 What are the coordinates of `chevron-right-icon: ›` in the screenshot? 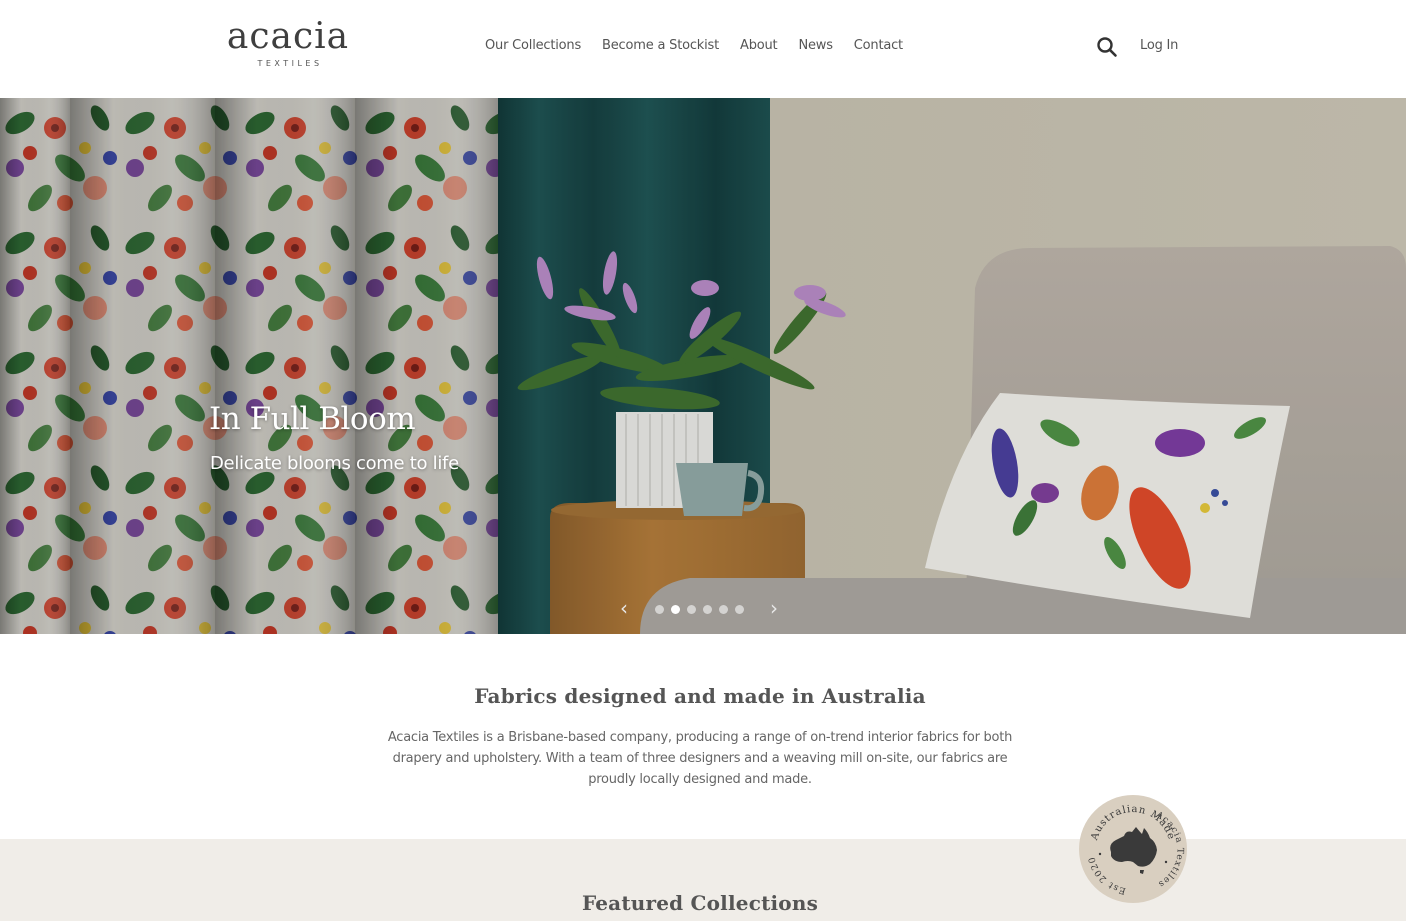 It's located at (774, 608).